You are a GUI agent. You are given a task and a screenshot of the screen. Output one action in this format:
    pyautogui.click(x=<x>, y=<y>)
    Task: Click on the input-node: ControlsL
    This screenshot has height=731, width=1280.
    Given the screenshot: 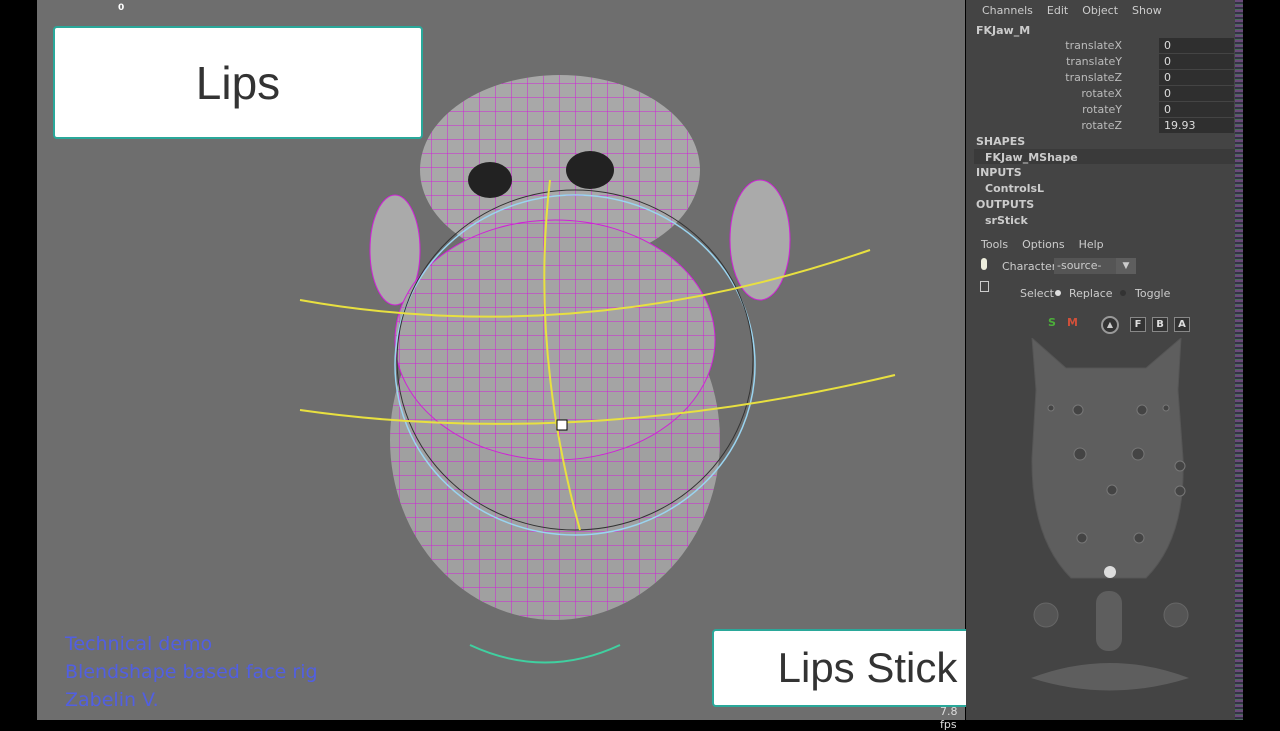 What is the action you would take?
    pyautogui.click(x=1014, y=188)
    